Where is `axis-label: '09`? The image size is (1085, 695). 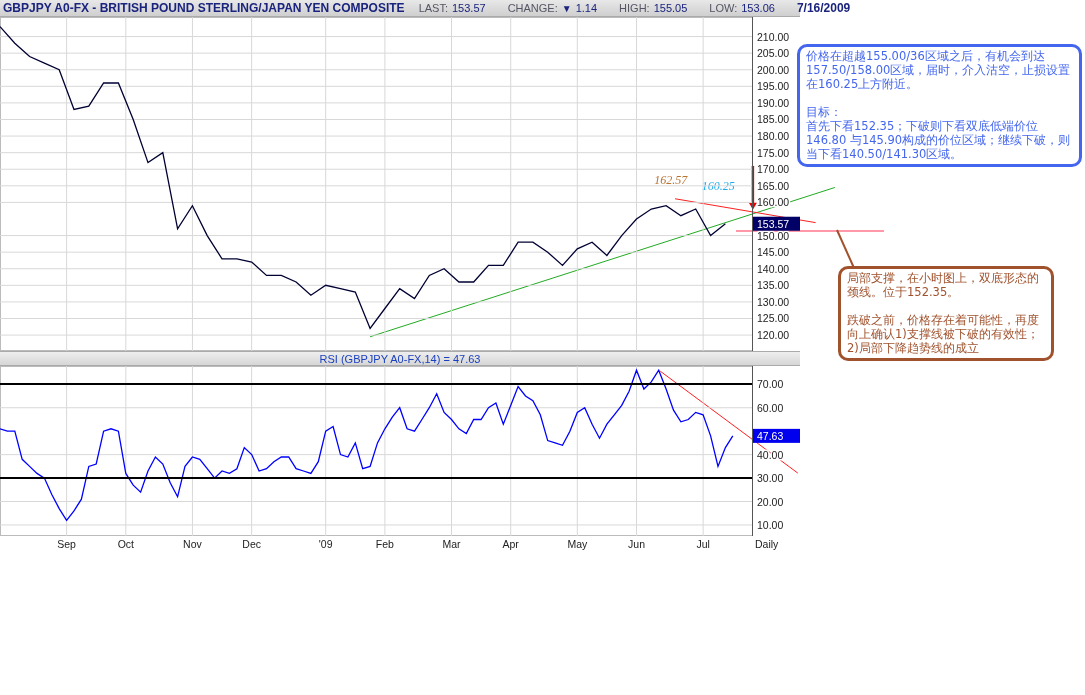
axis-label: '09 is located at coordinates (325, 544).